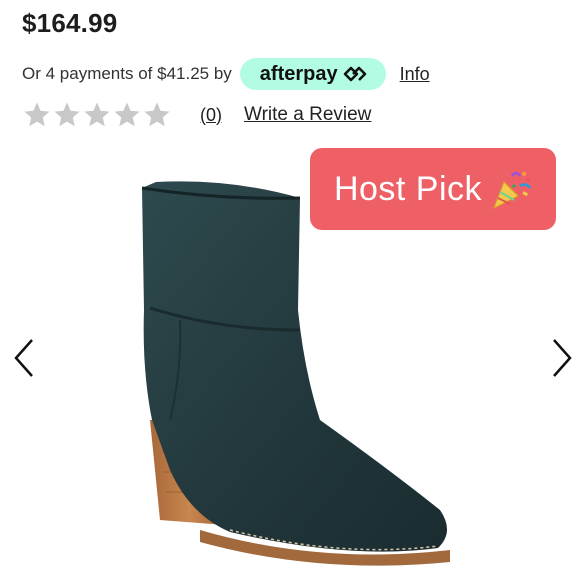 This screenshot has width=580, height=580. I want to click on afterpay-arrows-icon, so click(354, 74).